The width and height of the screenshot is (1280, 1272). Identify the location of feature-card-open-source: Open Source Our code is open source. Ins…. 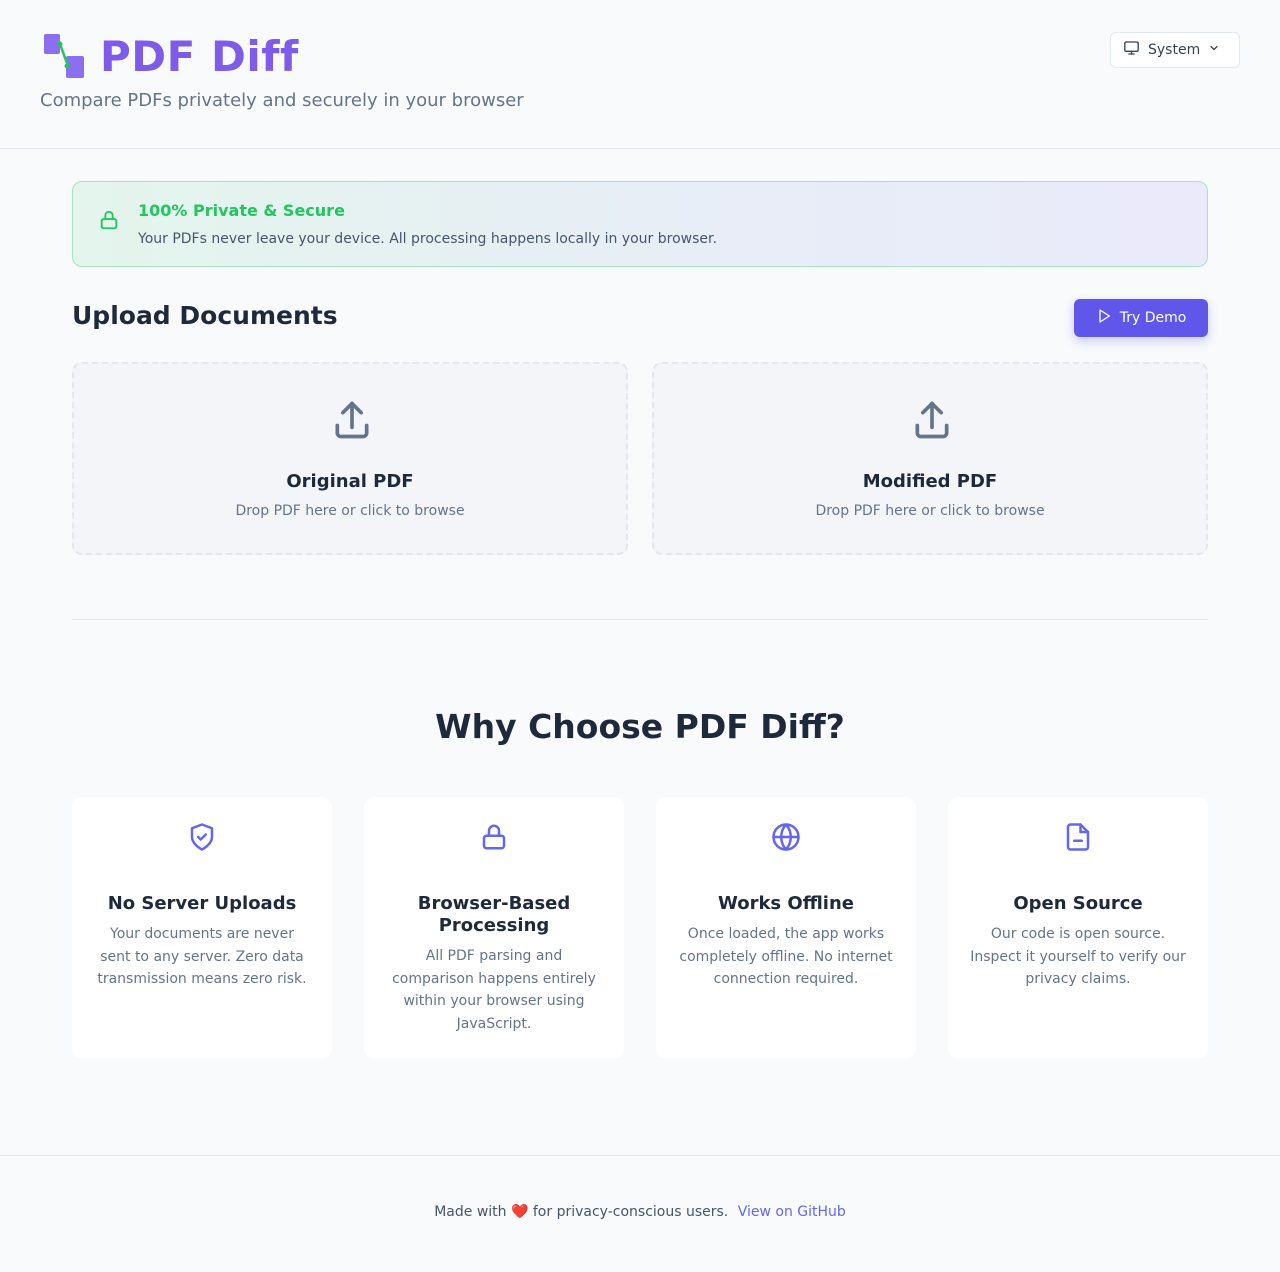
(1078, 927).